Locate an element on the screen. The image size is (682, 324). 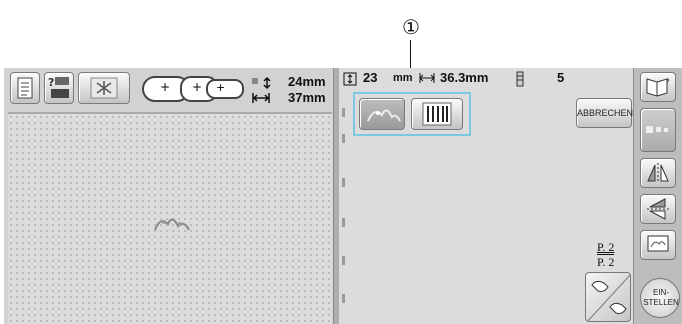
info-height-value: 23 is located at coordinates (370, 77).